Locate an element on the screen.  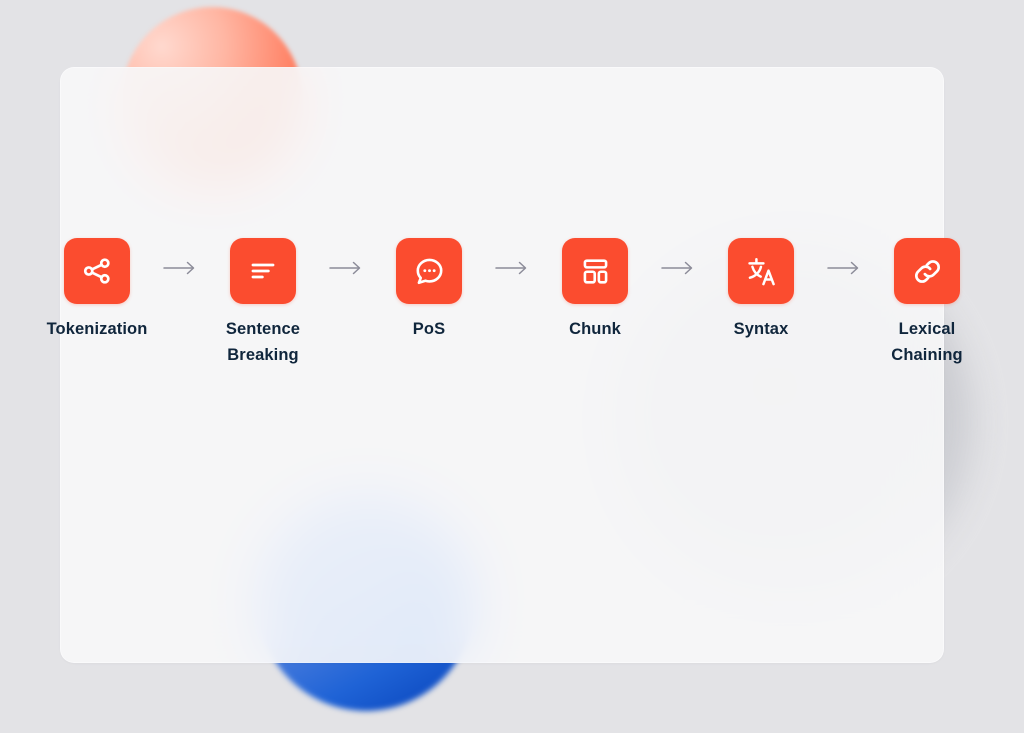
pipeline-step-label: Sentence Breaking is located at coordinates (263, 342).